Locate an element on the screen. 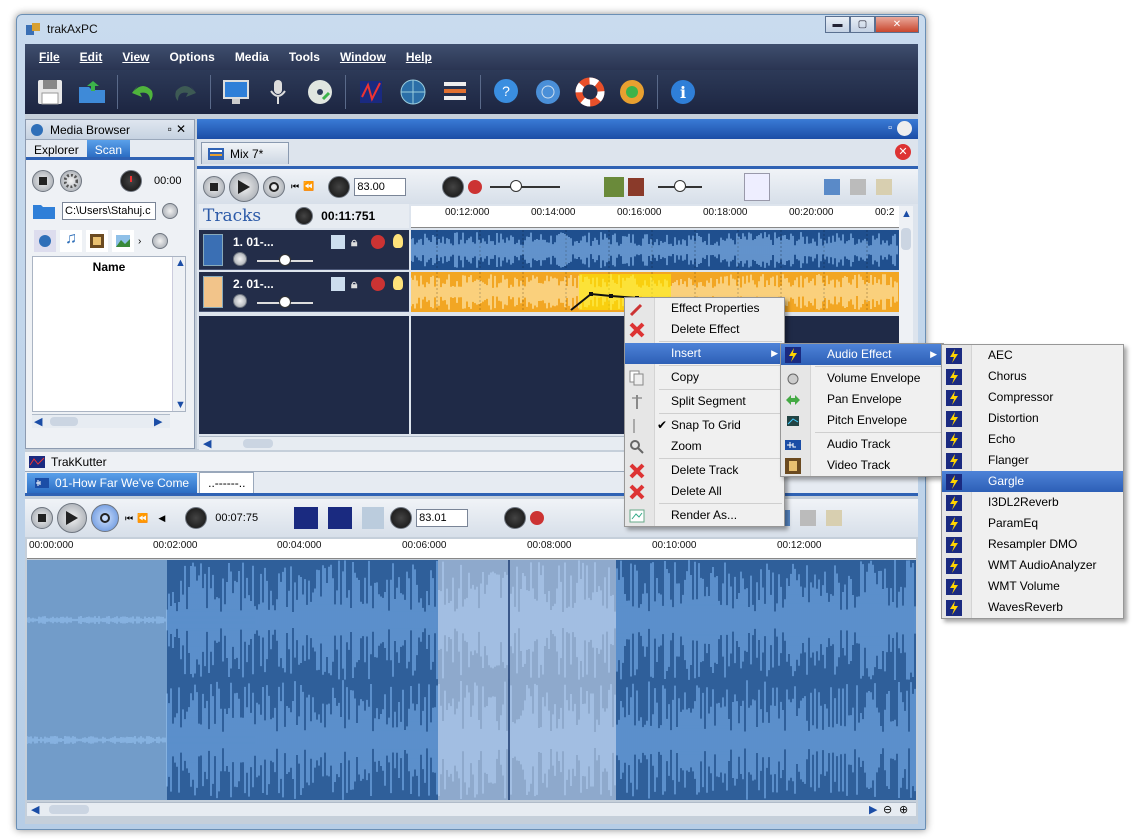 The image size is (1138, 839). menu-snap-to-grid: ✔ Snap To Grid is located at coordinates (704, 425).